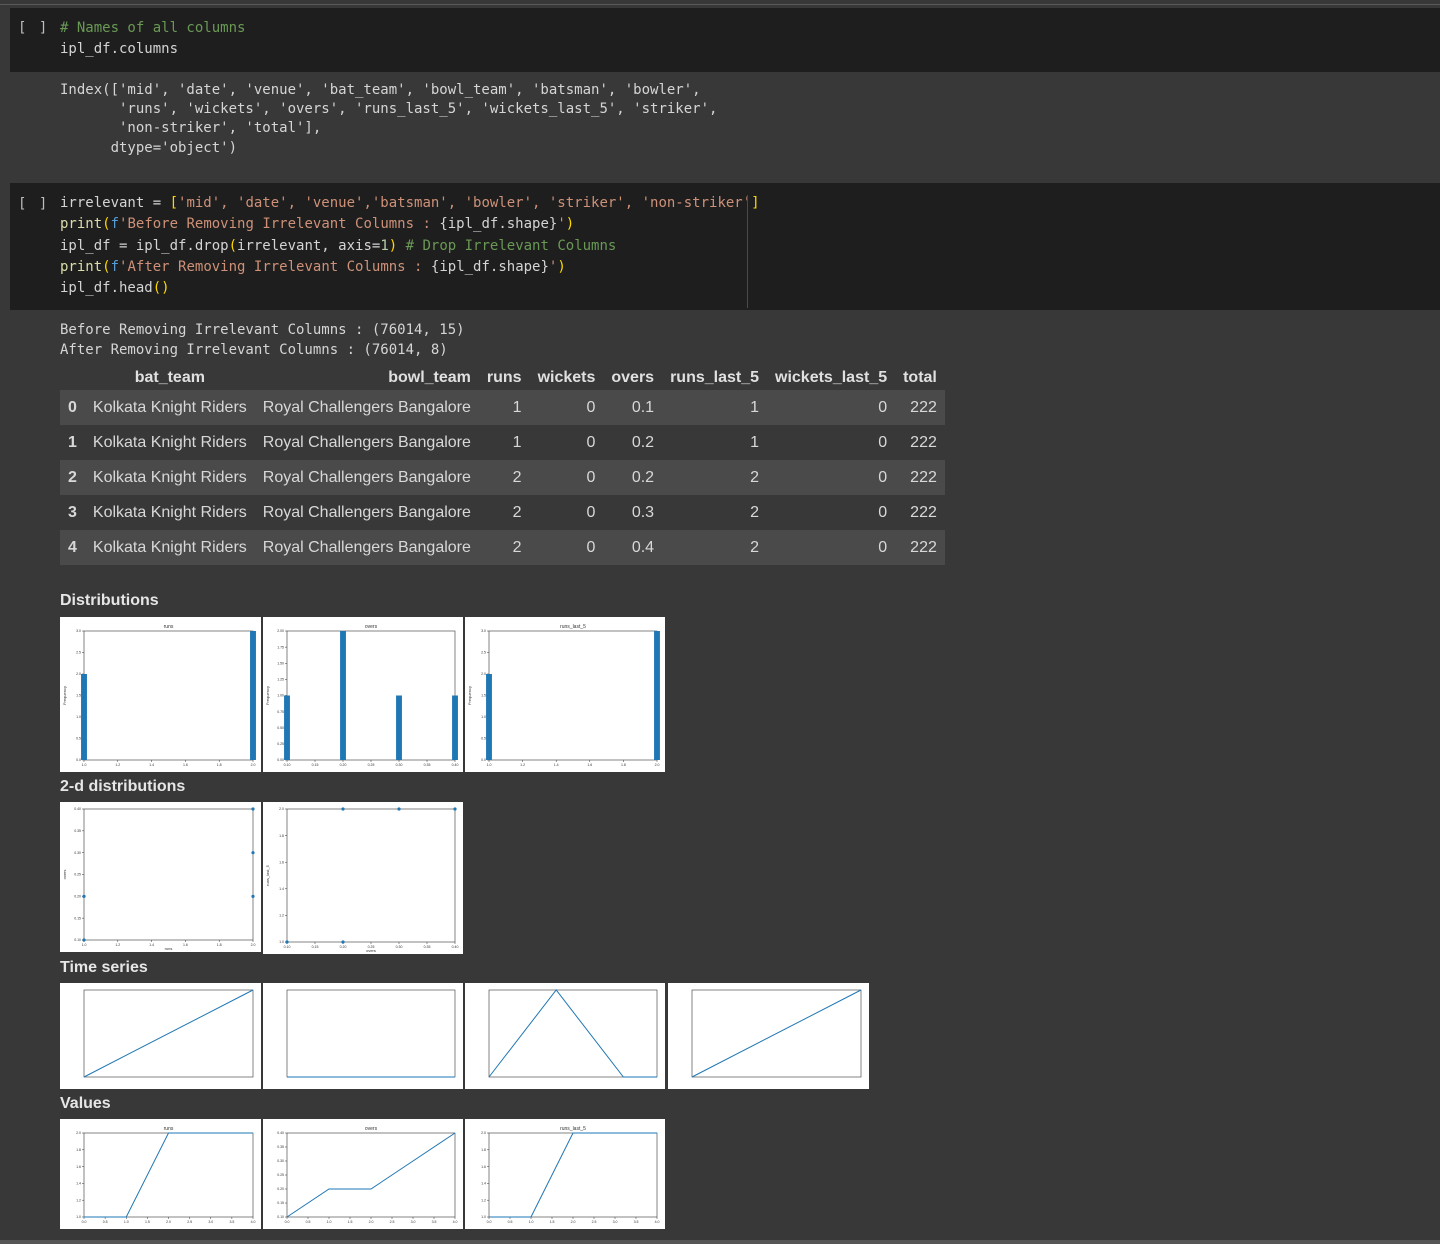 The width and height of the screenshot is (1440, 1244). I want to click on x-tick-label: 1.2, so click(522, 765).